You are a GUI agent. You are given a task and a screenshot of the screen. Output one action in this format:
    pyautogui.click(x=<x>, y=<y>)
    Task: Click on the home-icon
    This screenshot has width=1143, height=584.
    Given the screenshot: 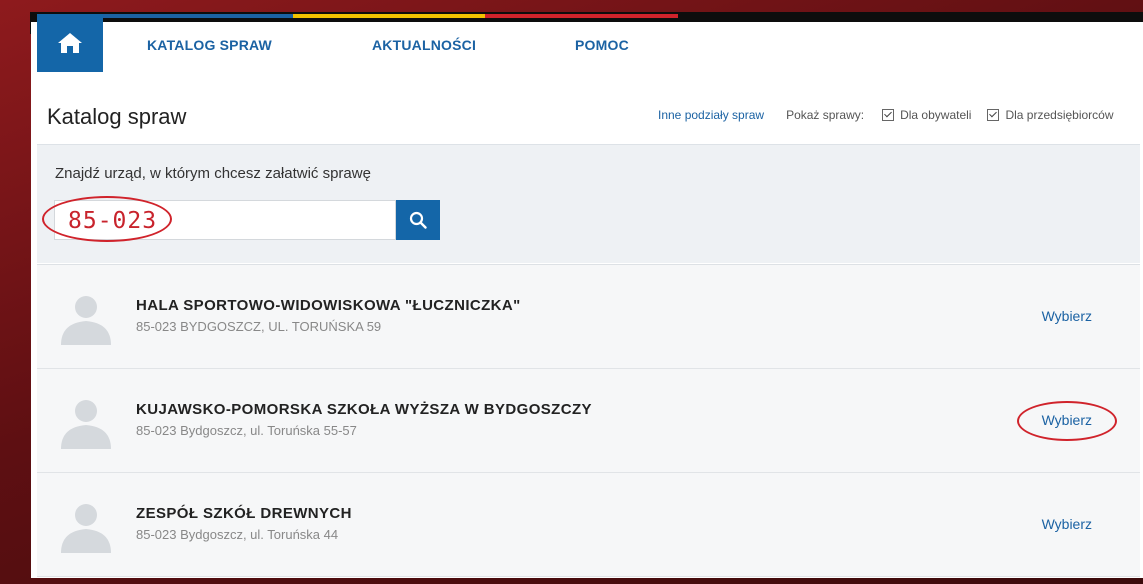 What is the action you would take?
    pyautogui.click(x=70, y=43)
    